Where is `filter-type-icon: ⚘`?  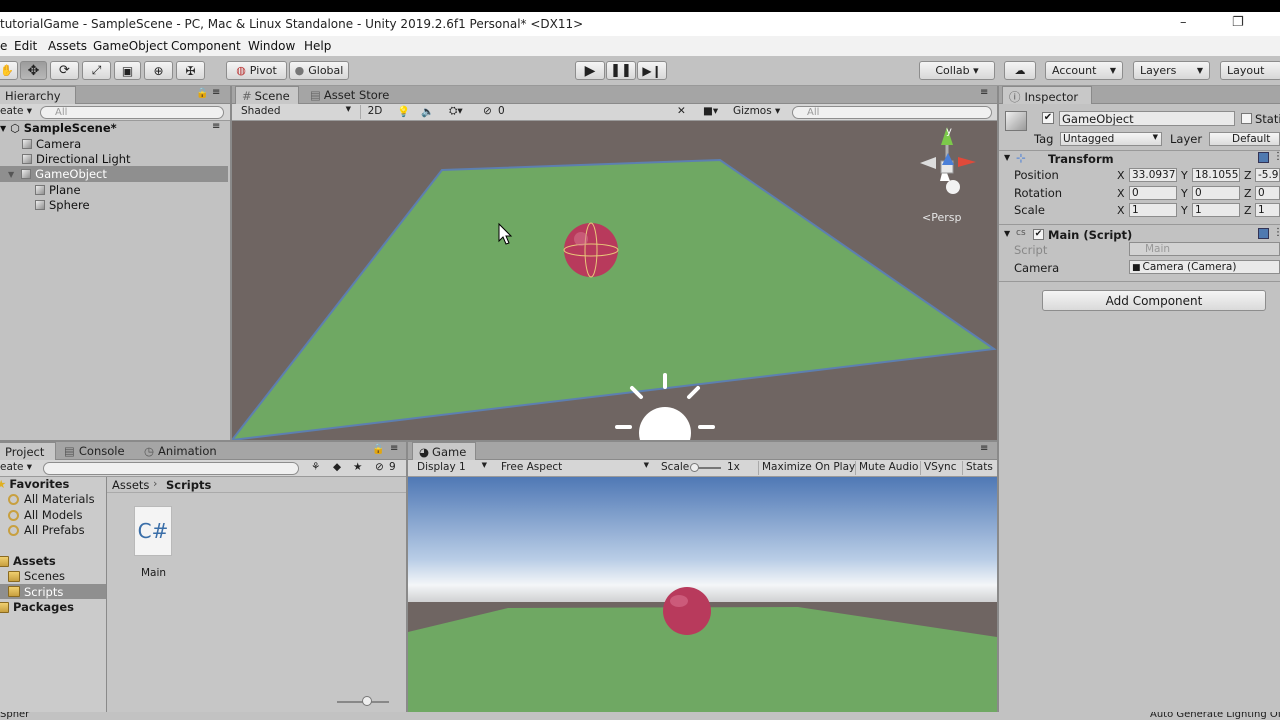
filter-type-icon: ⚘ is located at coordinates (314, 468).